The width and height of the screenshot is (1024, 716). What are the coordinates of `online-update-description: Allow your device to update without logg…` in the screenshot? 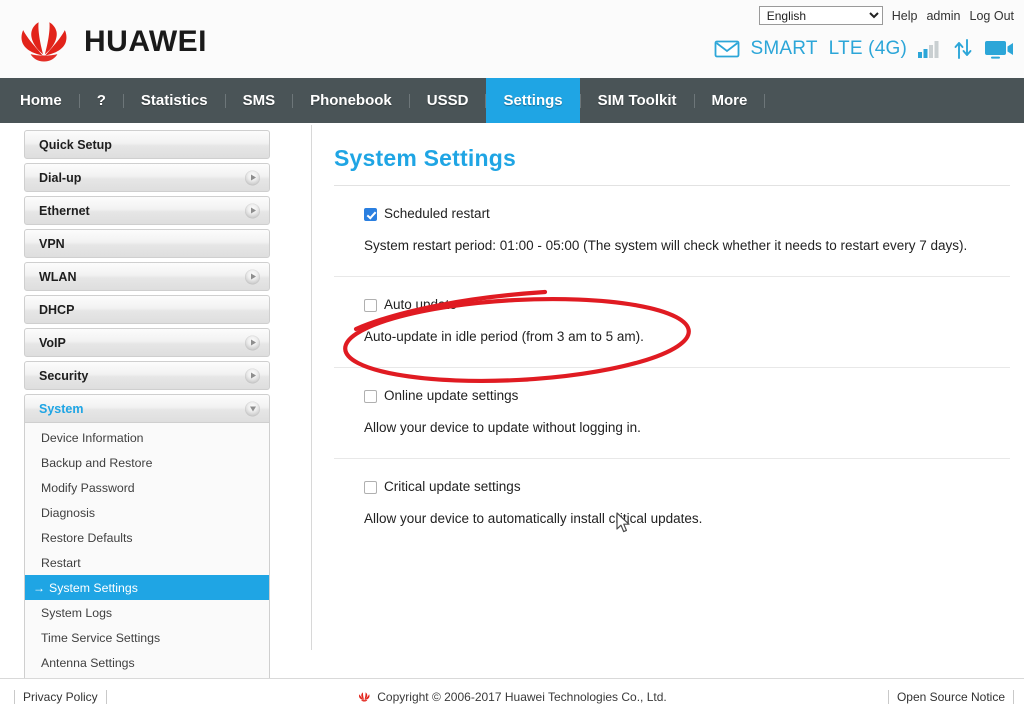 It's located at (502, 427).